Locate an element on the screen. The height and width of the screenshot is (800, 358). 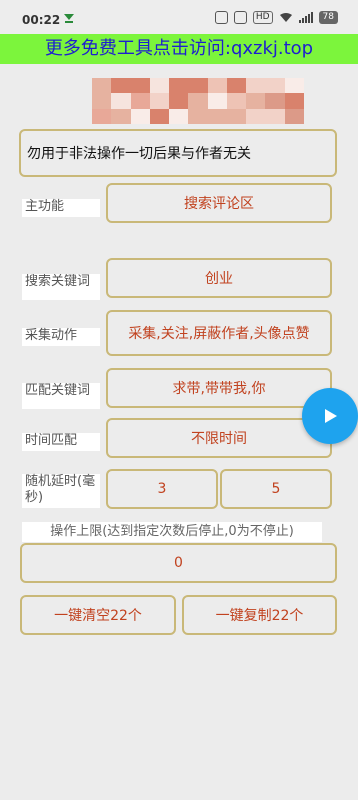
collect-action-button: 采集,关注,屏蔽作者,头像点赞 is located at coordinates (219, 333).